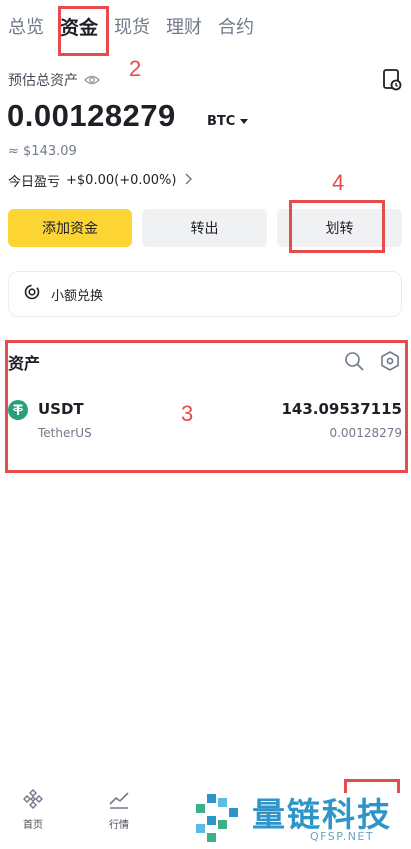  Describe the element at coordinates (236, 28) in the screenshot. I see `tab-futures: 合约` at that location.